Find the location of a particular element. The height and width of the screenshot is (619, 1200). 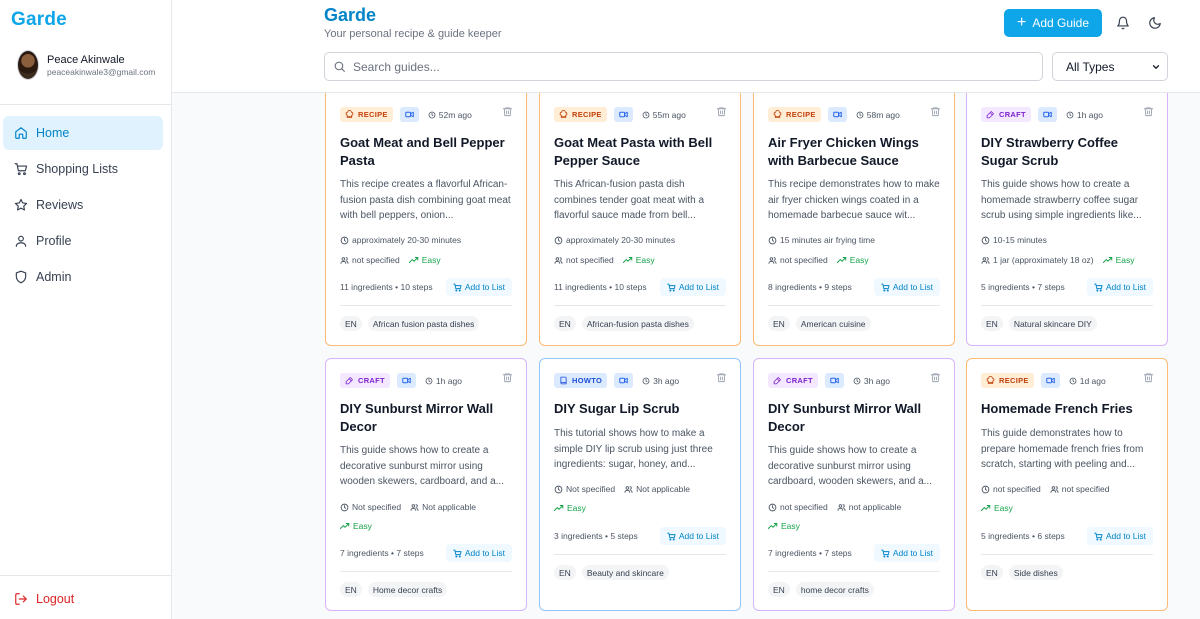

card-tags: EN African-fusion pasta dishes is located at coordinates (627, 323).